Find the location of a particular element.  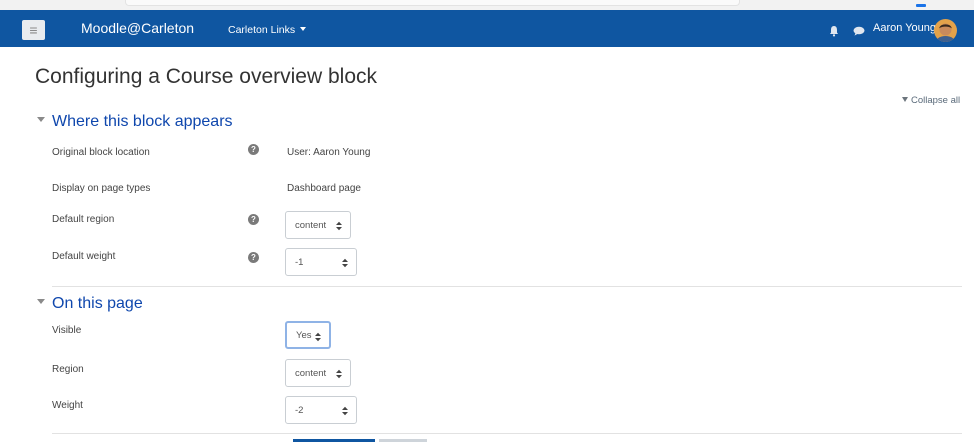

chat-bubble-icon is located at coordinates (859, 31).